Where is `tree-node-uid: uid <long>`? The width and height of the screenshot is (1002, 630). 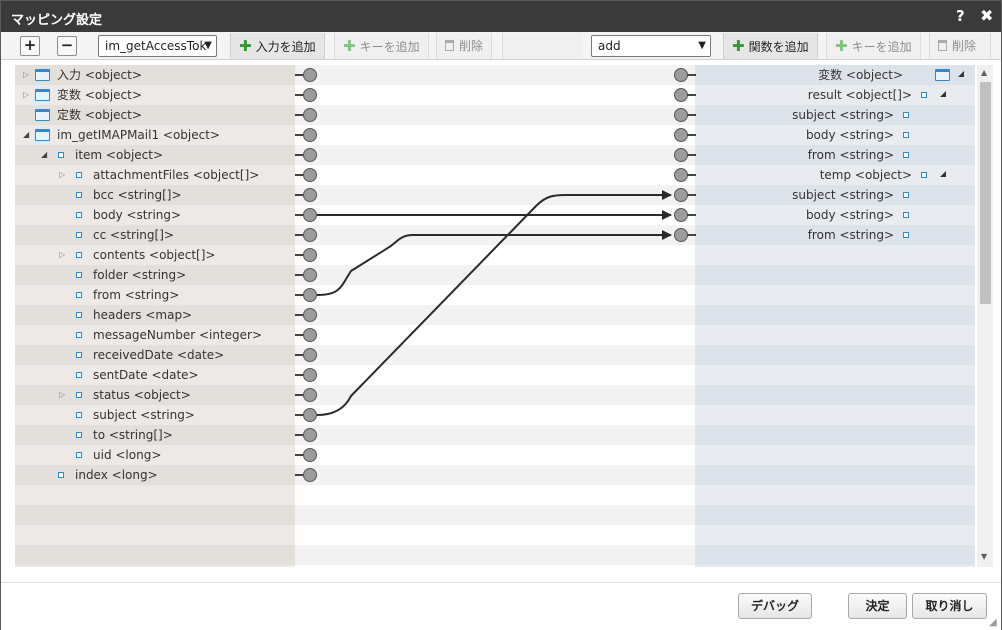 tree-node-uid: uid <long> is located at coordinates (155, 455).